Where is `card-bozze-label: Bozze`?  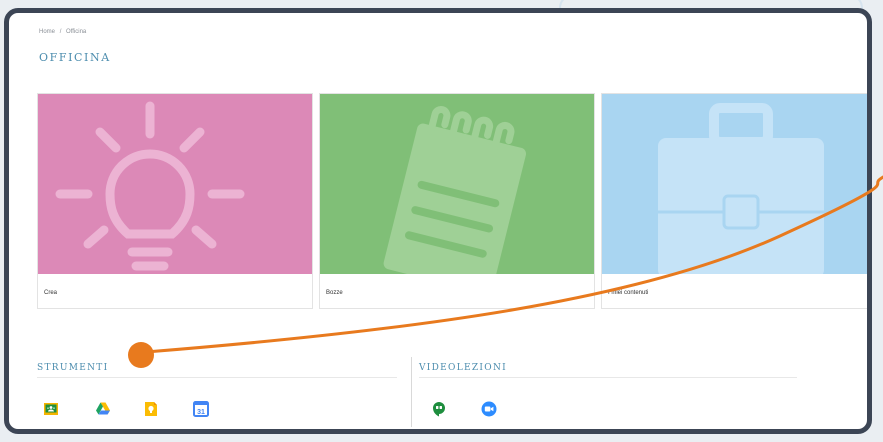
card-bozze-label: Bozze is located at coordinates (334, 293).